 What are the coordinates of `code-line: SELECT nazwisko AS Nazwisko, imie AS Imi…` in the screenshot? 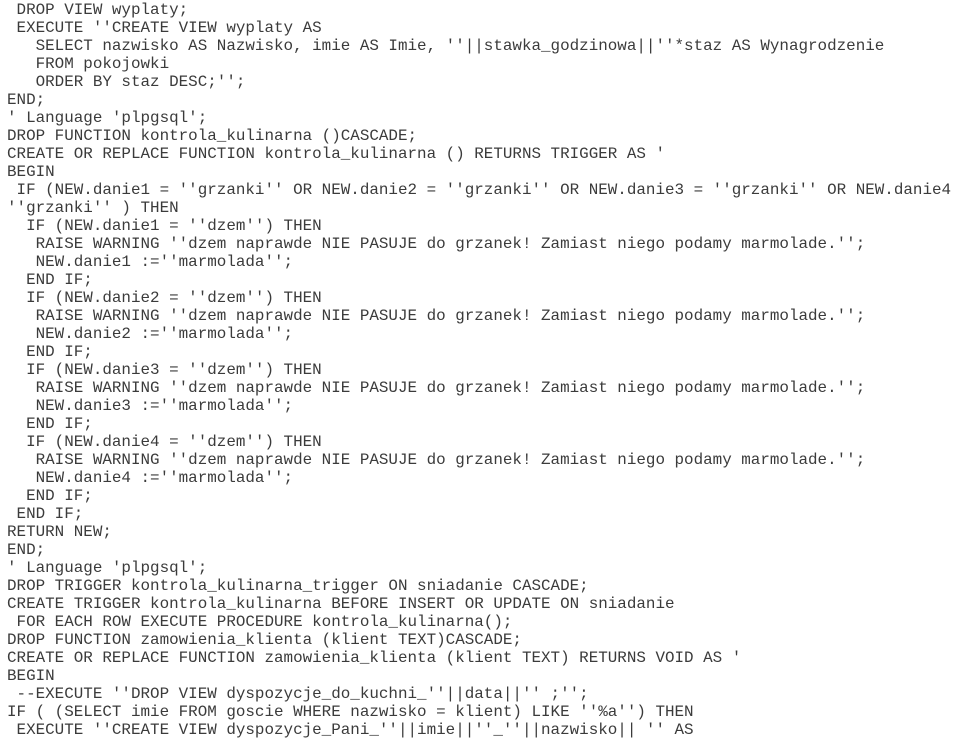 It's located at (446, 46).